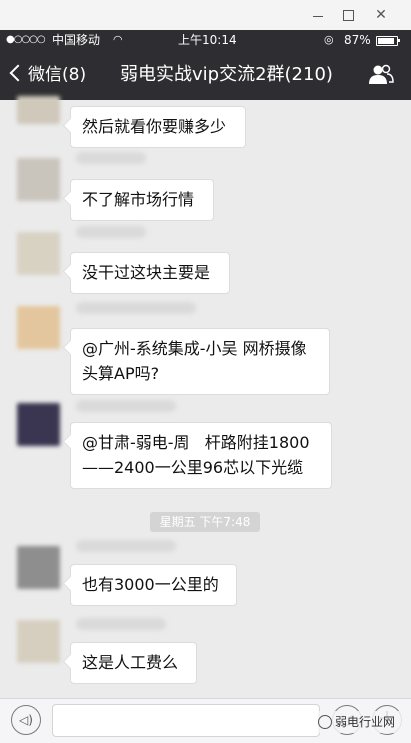 This screenshot has height=743, width=411. I want to click on back-label: 微信(8), so click(57, 75).